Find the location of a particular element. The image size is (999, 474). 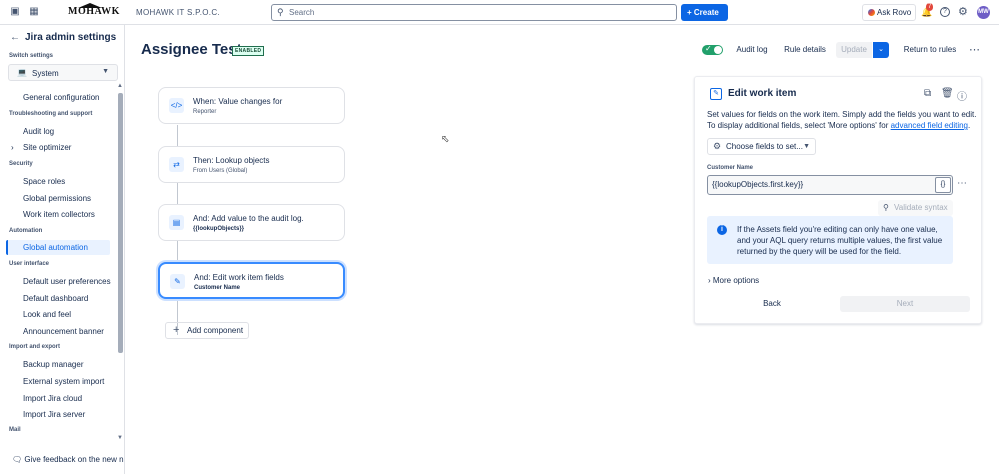

sidebar-item-general-configuration: General configuration is located at coordinates (61, 97).